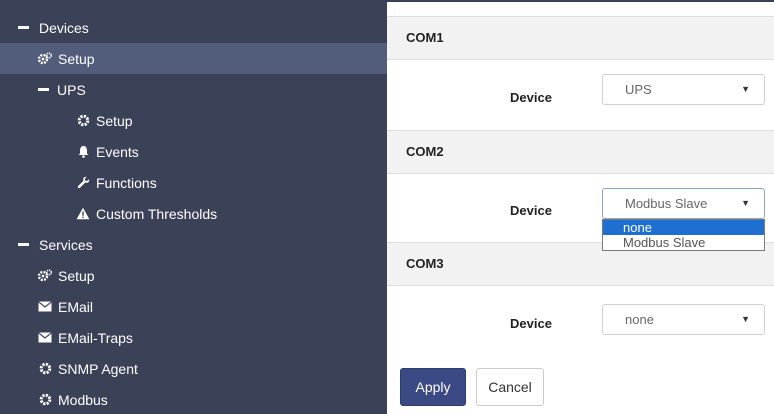 This screenshot has width=774, height=414. What do you see at coordinates (193, 275) in the screenshot?
I see `sidebar-item-services-setup: Setup` at bounding box center [193, 275].